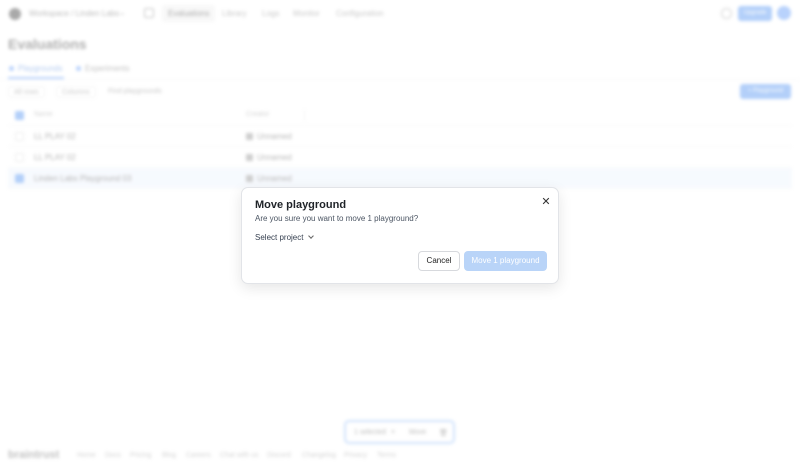  What do you see at coordinates (301, 205) in the screenshot?
I see `dialog-title: Move playground` at bounding box center [301, 205].